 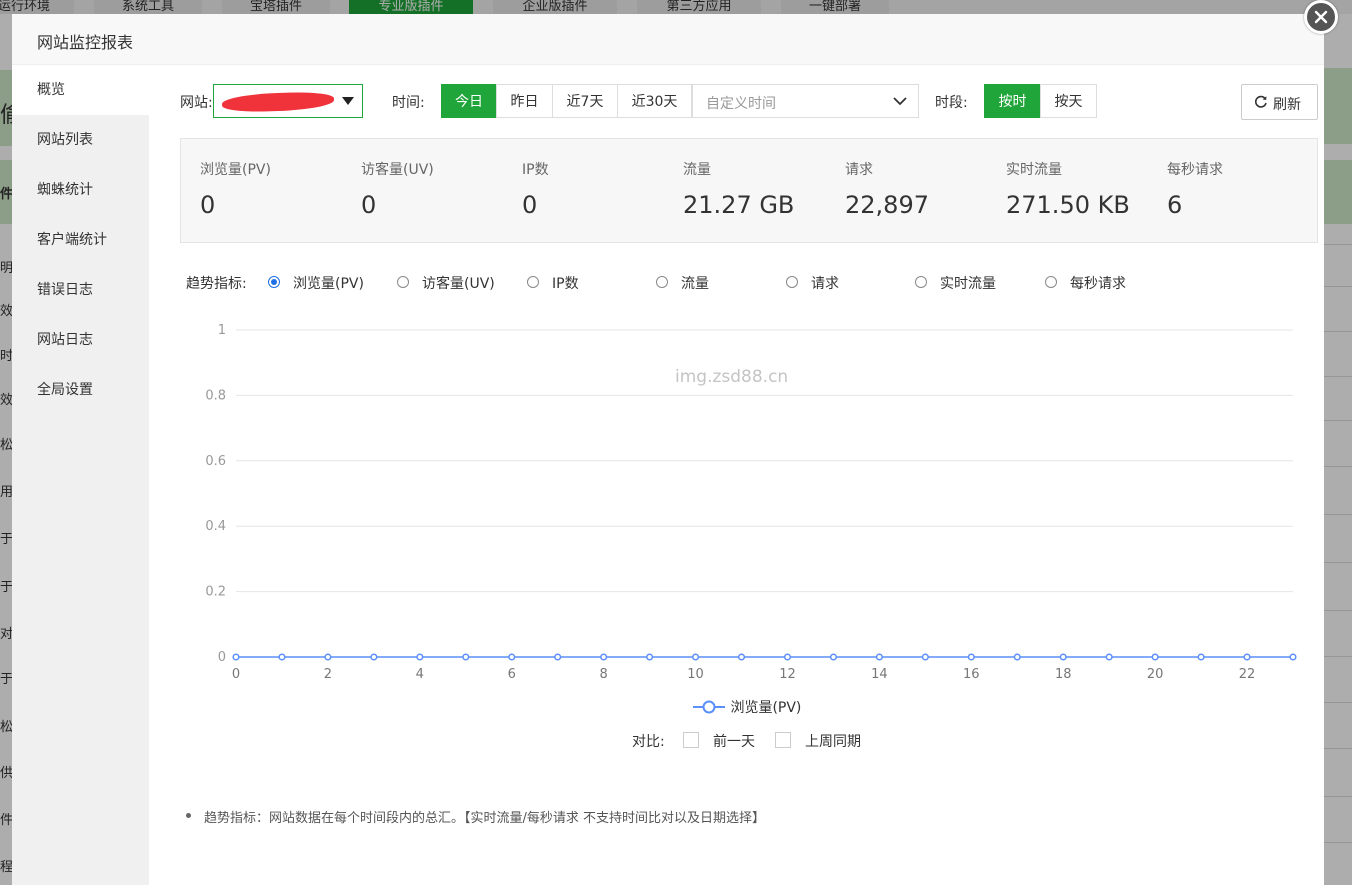 I want to click on stat-label: 每秒请求, so click(x=1195, y=170).